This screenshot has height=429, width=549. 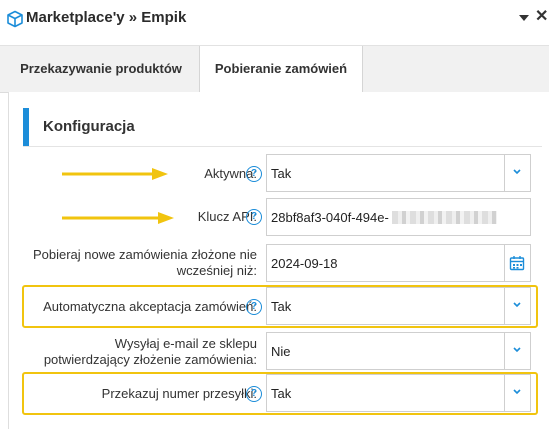 What do you see at coordinates (524, 18) in the screenshot?
I see `caret-down-icon` at bounding box center [524, 18].